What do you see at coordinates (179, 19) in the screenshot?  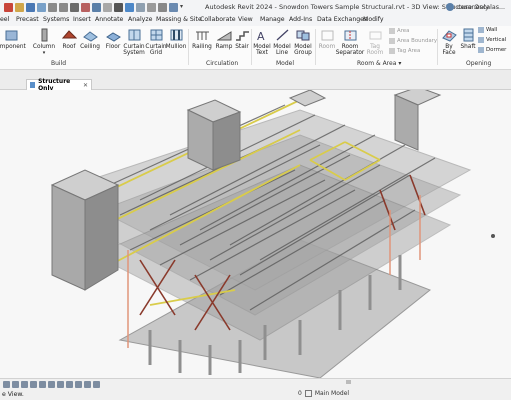 I see `tab-massing-site: Massing & Site` at bounding box center [179, 19].